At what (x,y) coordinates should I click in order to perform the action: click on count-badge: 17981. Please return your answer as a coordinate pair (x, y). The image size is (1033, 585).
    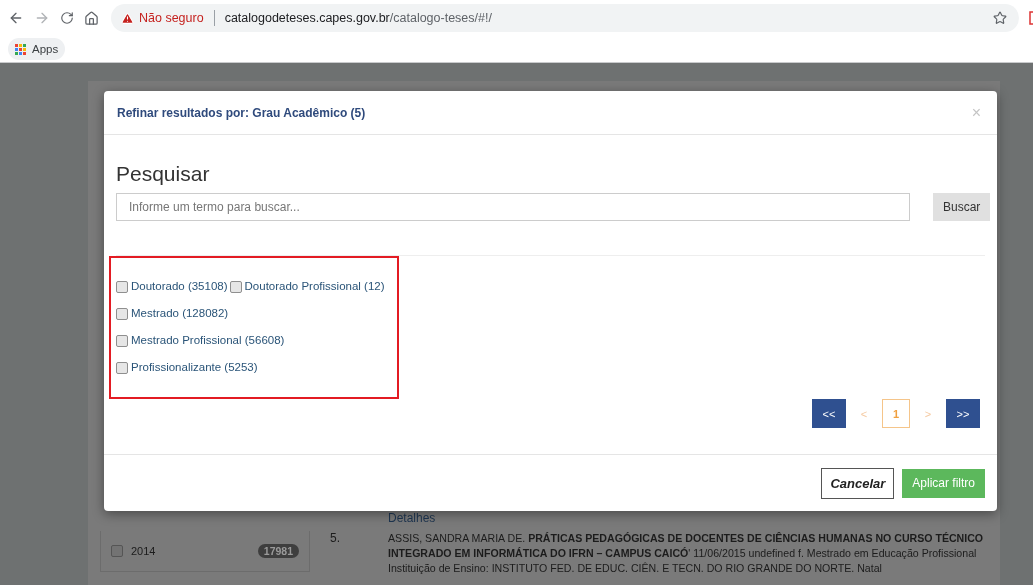
    Looking at the image, I should click on (278, 551).